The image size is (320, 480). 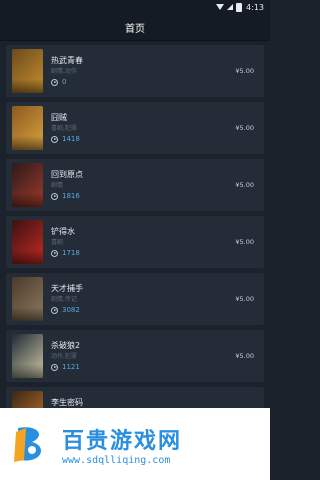 What do you see at coordinates (30, 444) in the screenshot?
I see `brand-logo-icon` at bounding box center [30, 444].